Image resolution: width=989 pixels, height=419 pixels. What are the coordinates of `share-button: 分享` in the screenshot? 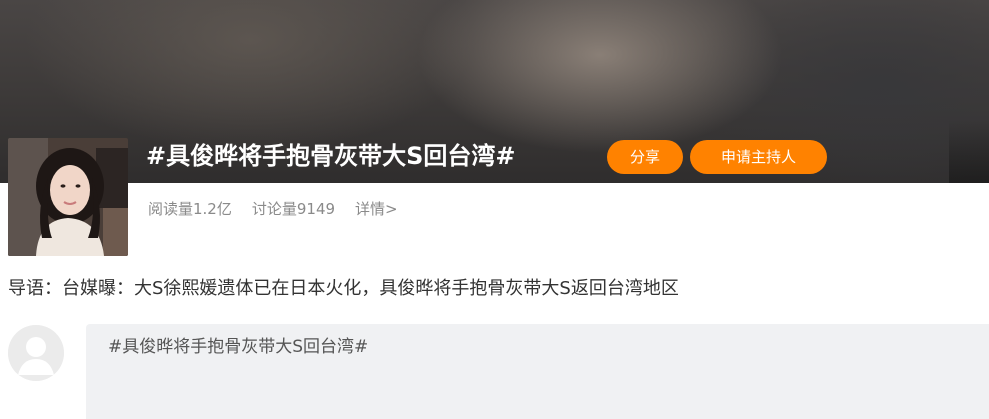 It's located at (645, 157).